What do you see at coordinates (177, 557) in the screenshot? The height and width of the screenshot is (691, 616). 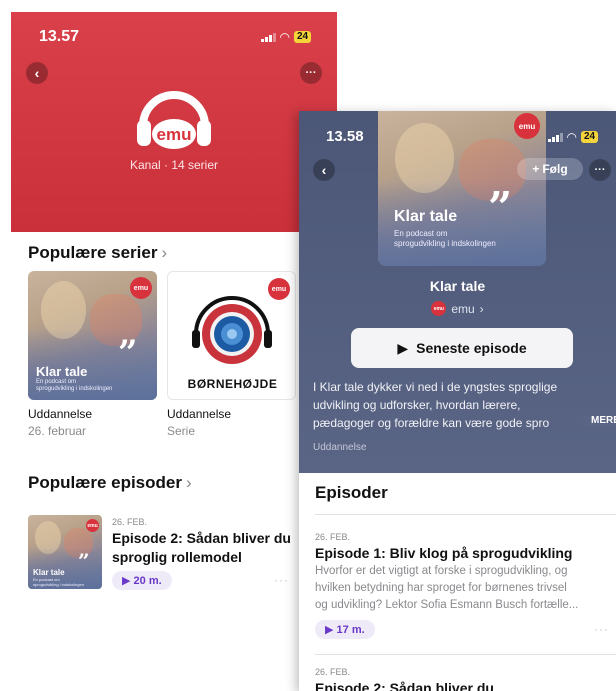 I see `episode-title: sproglig rollemodel` at bounding box center [177, 557].